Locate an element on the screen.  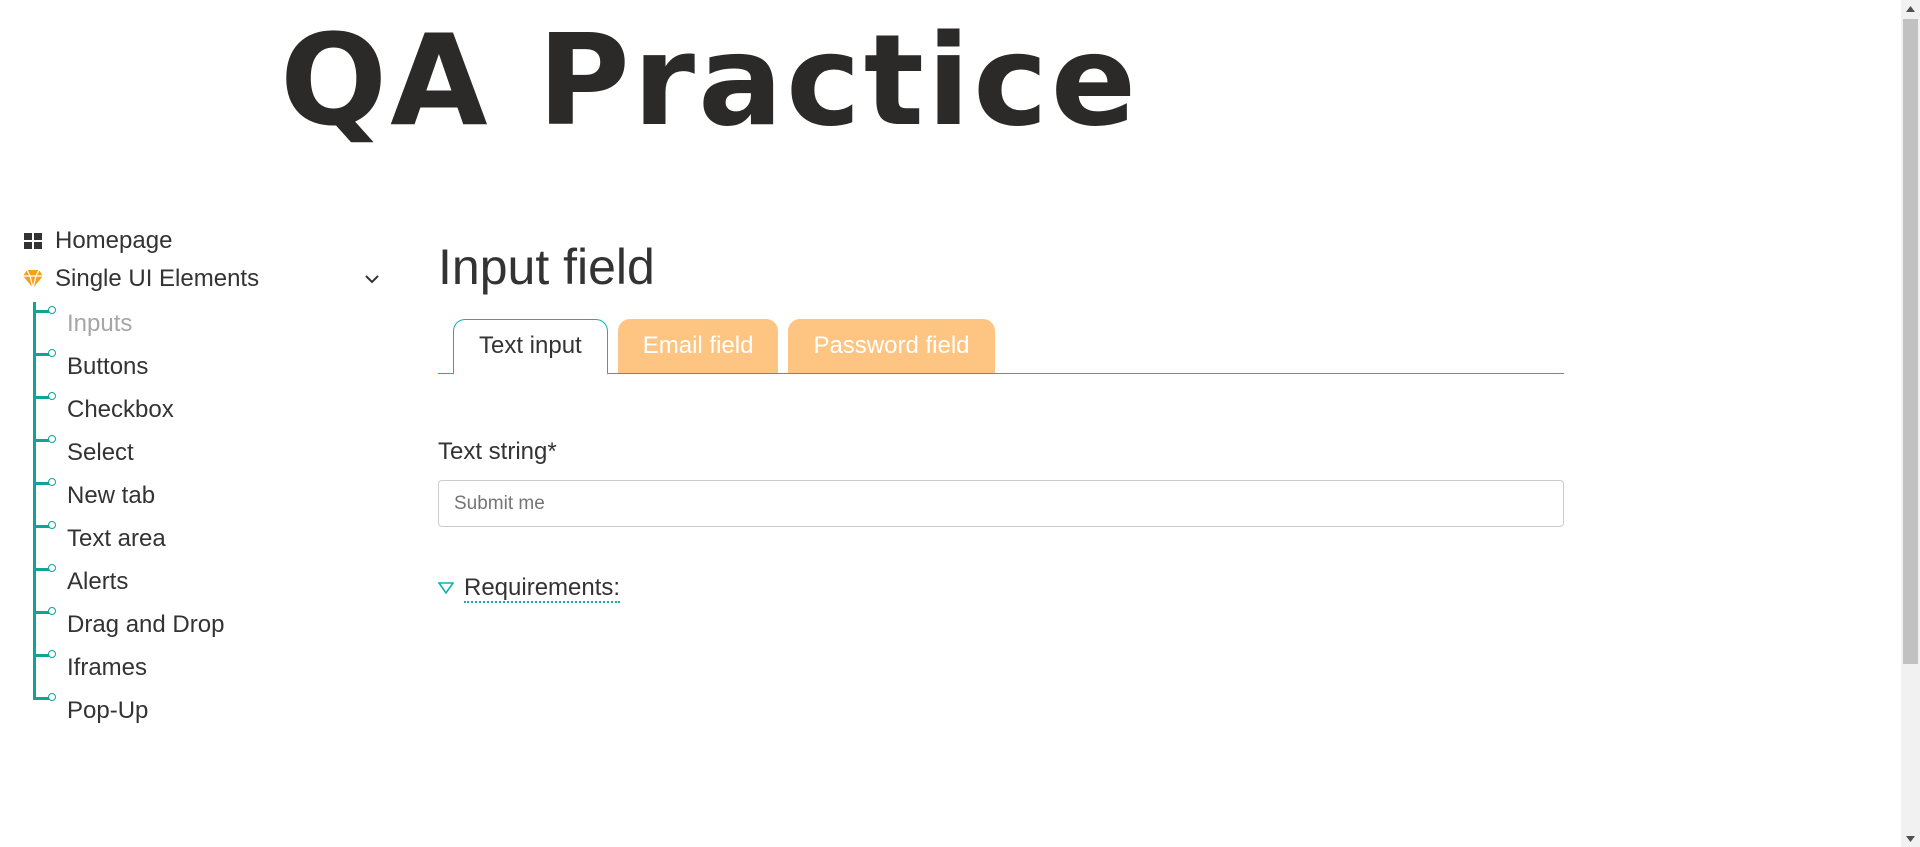
scroll-down-arrow-icon is located at coordinates (1910, 838).